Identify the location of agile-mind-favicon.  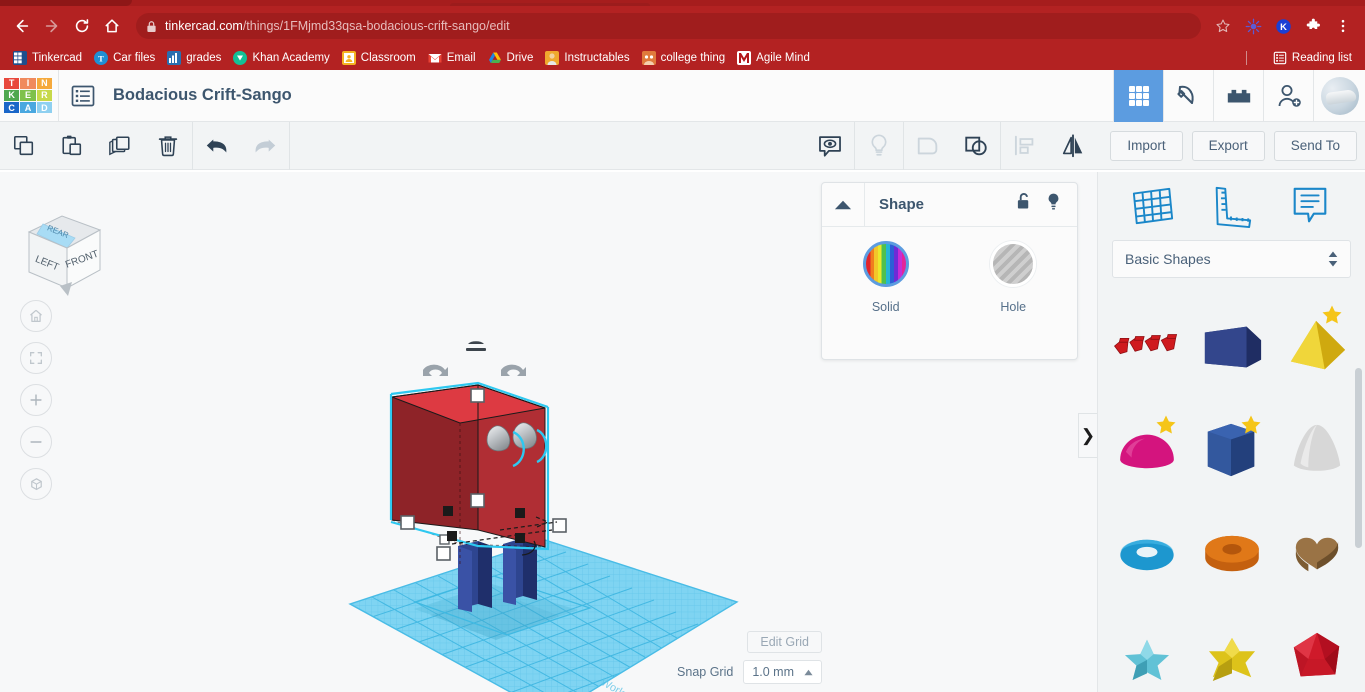
(744, 58).